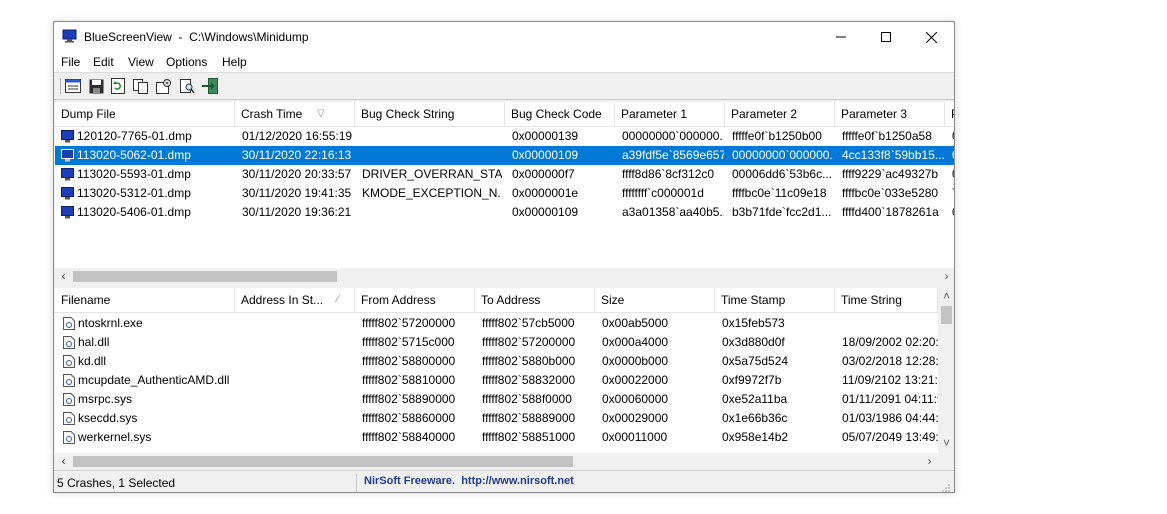  I want to click on cell-filename: mcupdate_AuthenticAMD.dll, so click(154, 380).